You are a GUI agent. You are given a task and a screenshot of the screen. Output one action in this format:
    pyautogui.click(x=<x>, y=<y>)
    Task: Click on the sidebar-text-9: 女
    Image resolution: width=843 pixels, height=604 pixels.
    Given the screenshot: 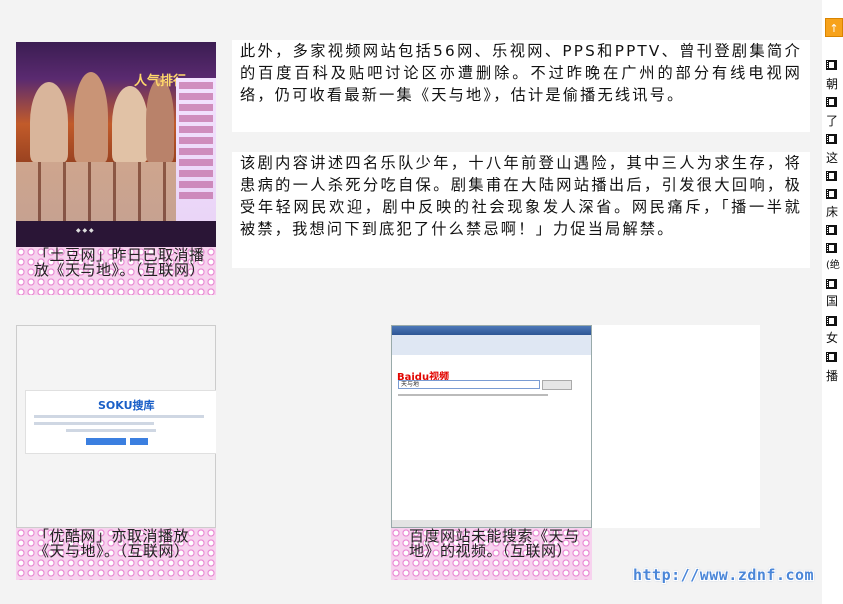 What is the action you would take?
    pyautogui.click(x=834, y=338)
    